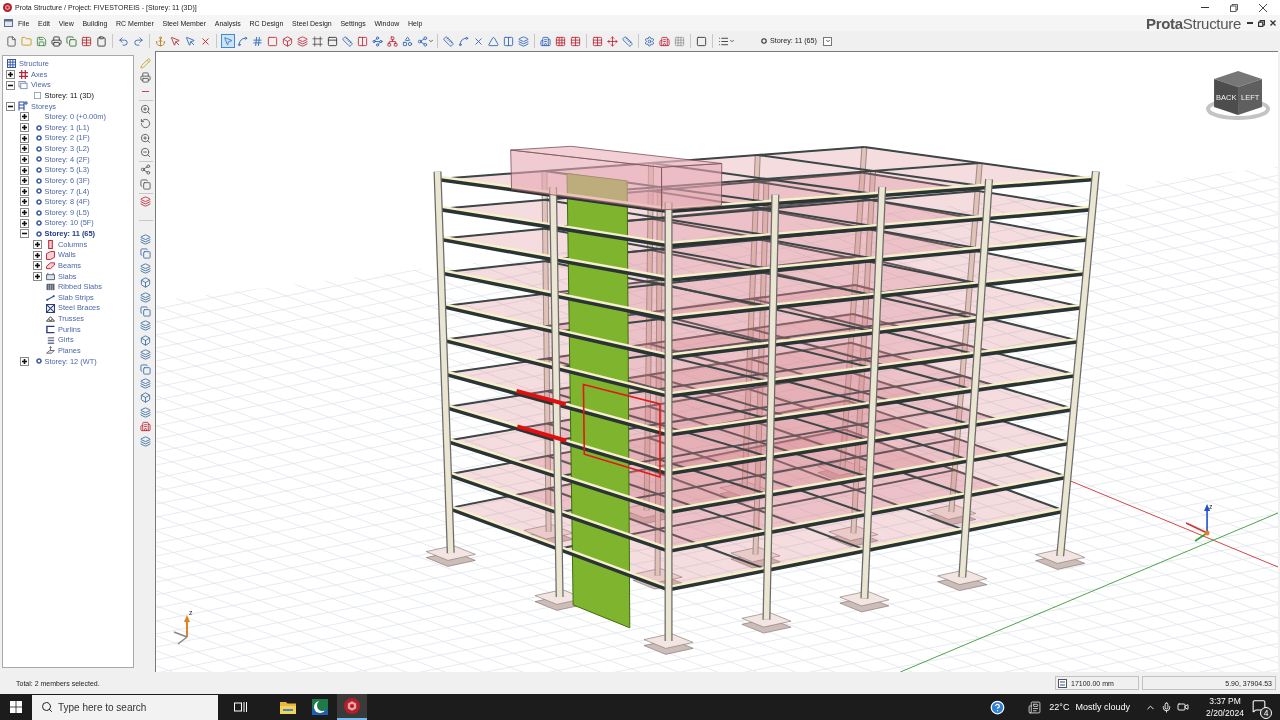 The width and height of the screenshot is (1280, 720). What do you see at coordinates (317, 41) in the screenshot?
I see `frame-icon` at bounding box center [317, 41].